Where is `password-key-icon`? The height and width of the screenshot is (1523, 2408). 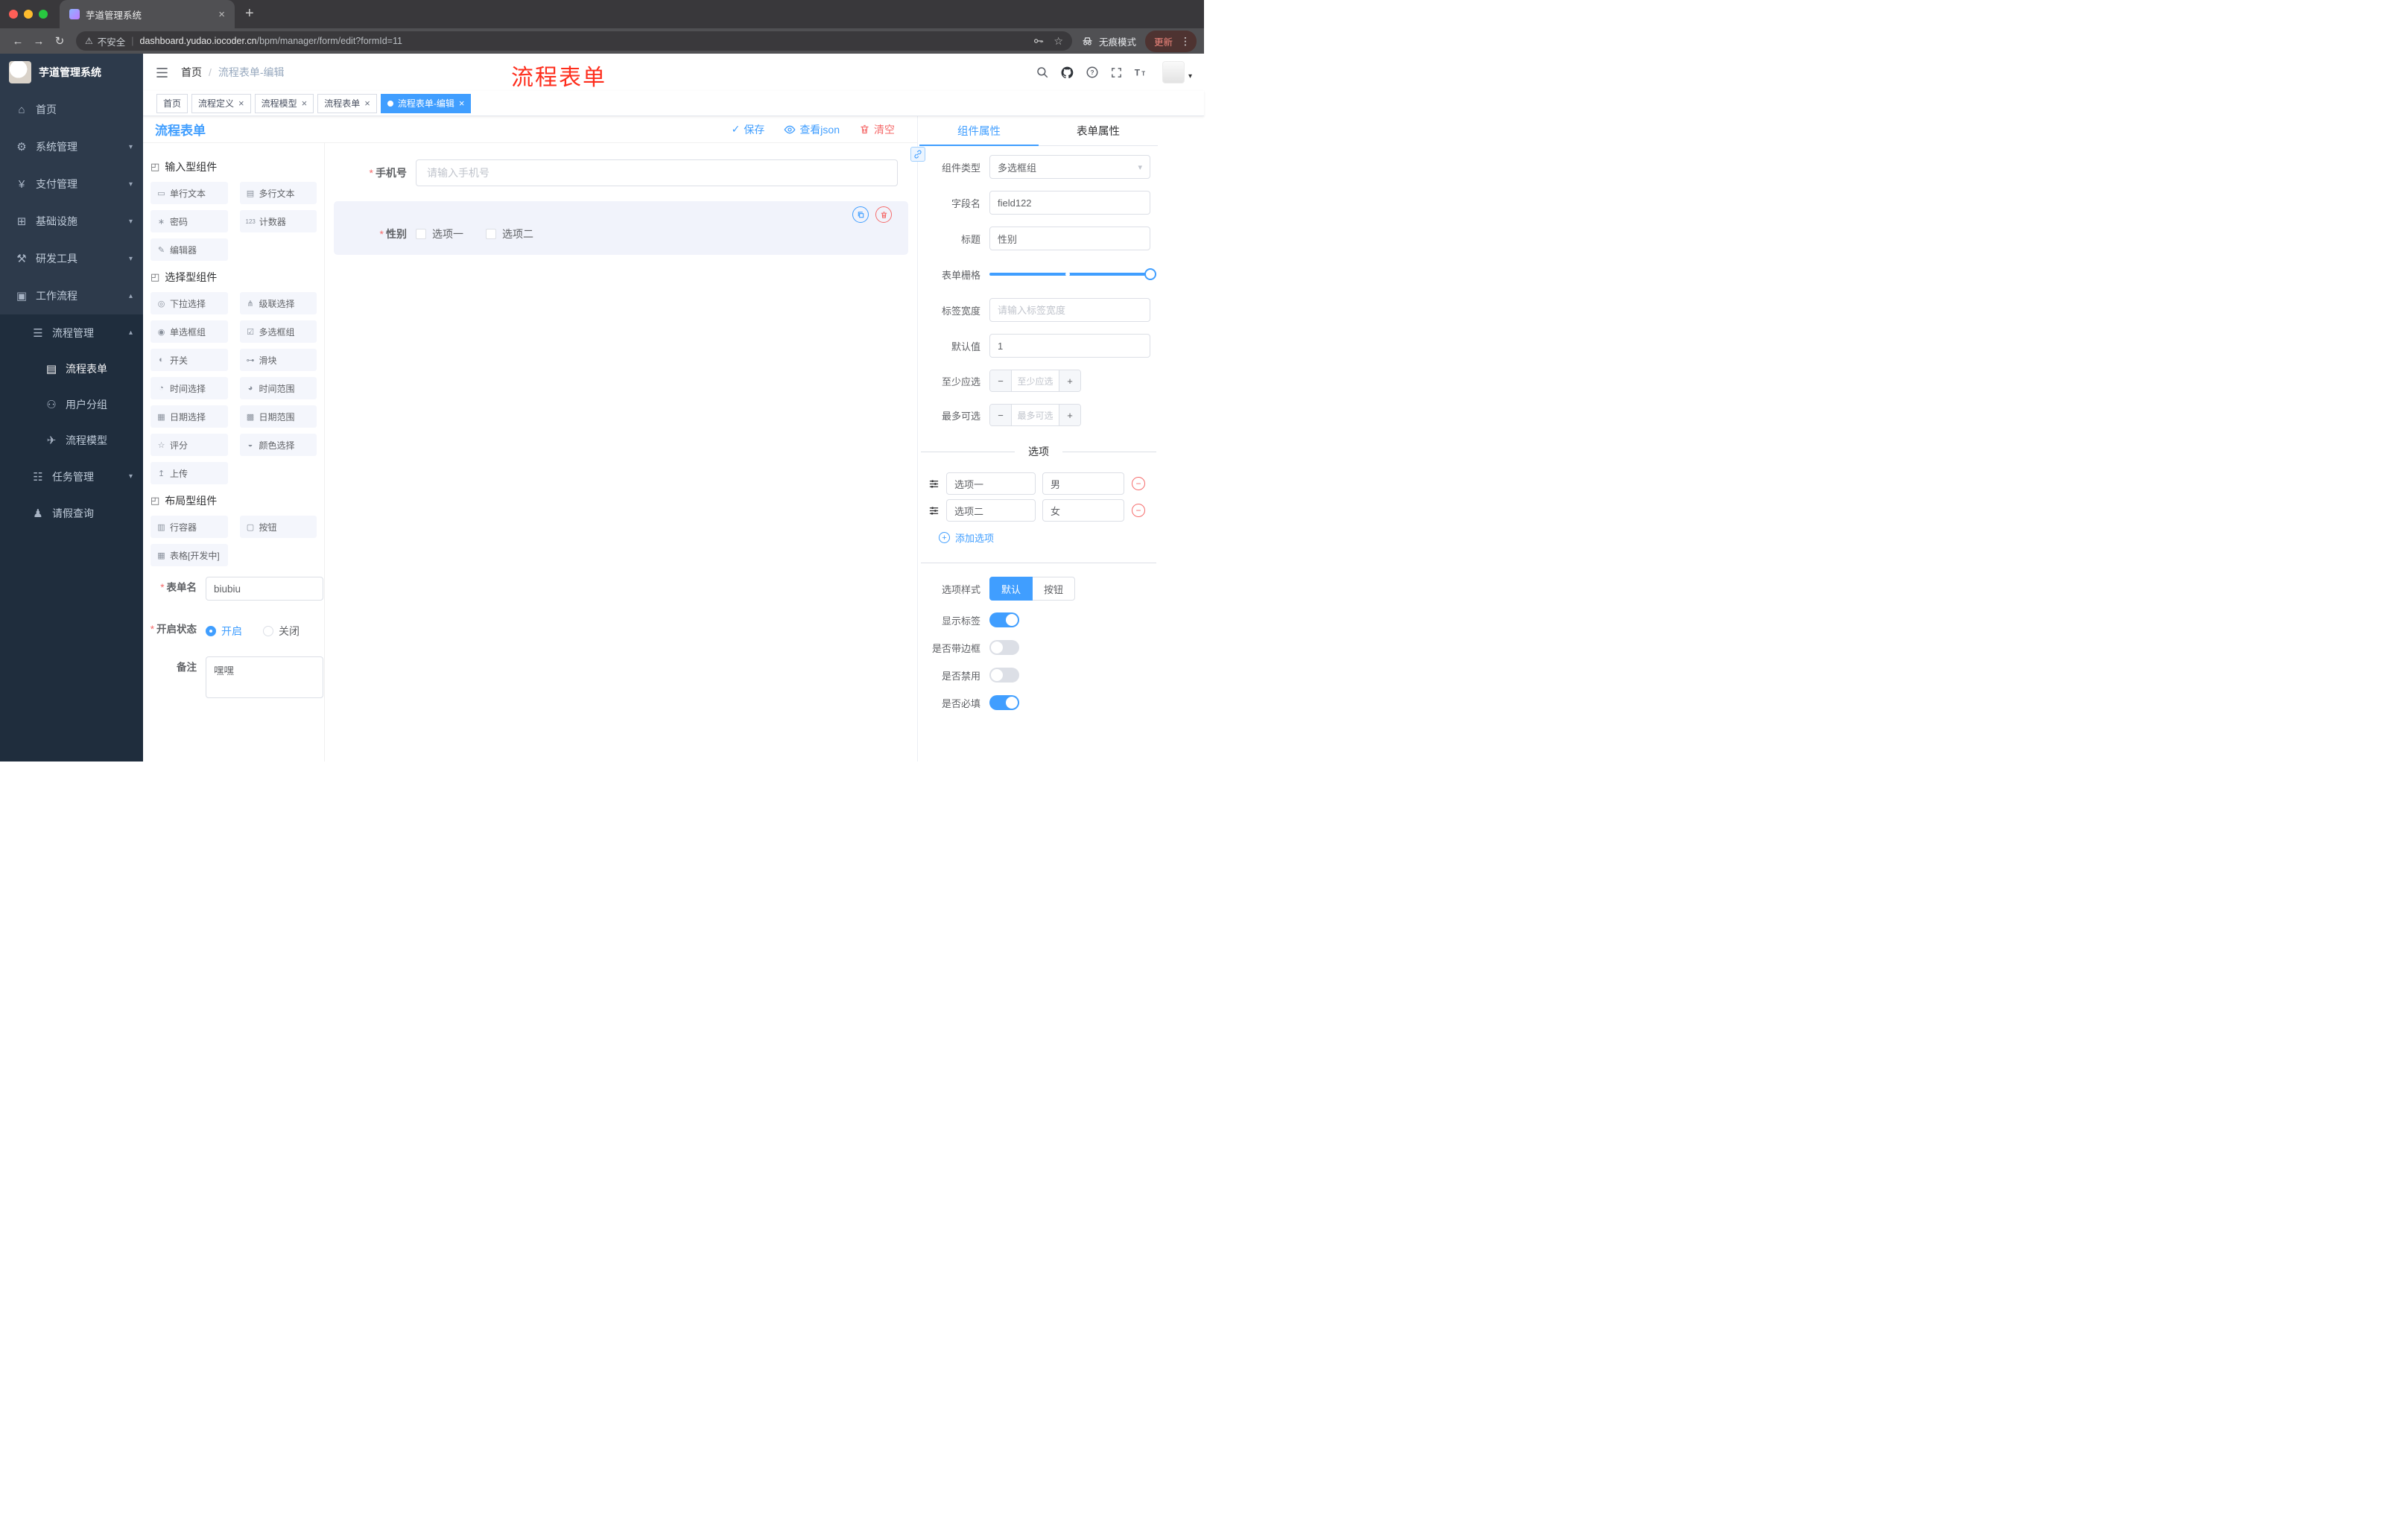
password-key-icon is located at coordinates (1039, 41).